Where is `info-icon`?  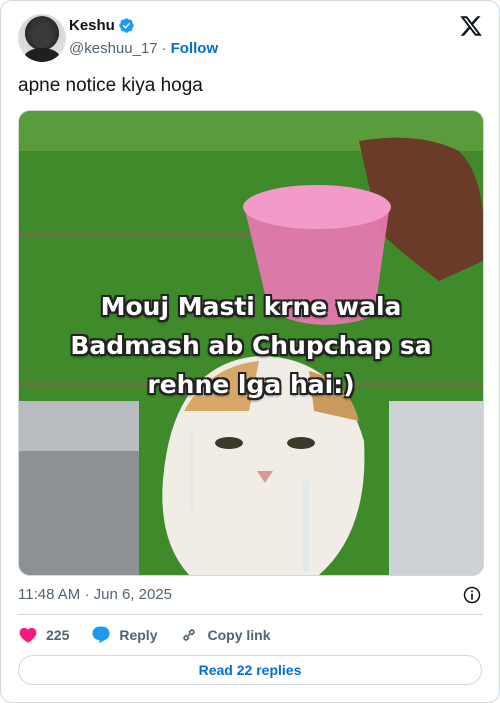
info-icon is located at coordinates (472, 595).